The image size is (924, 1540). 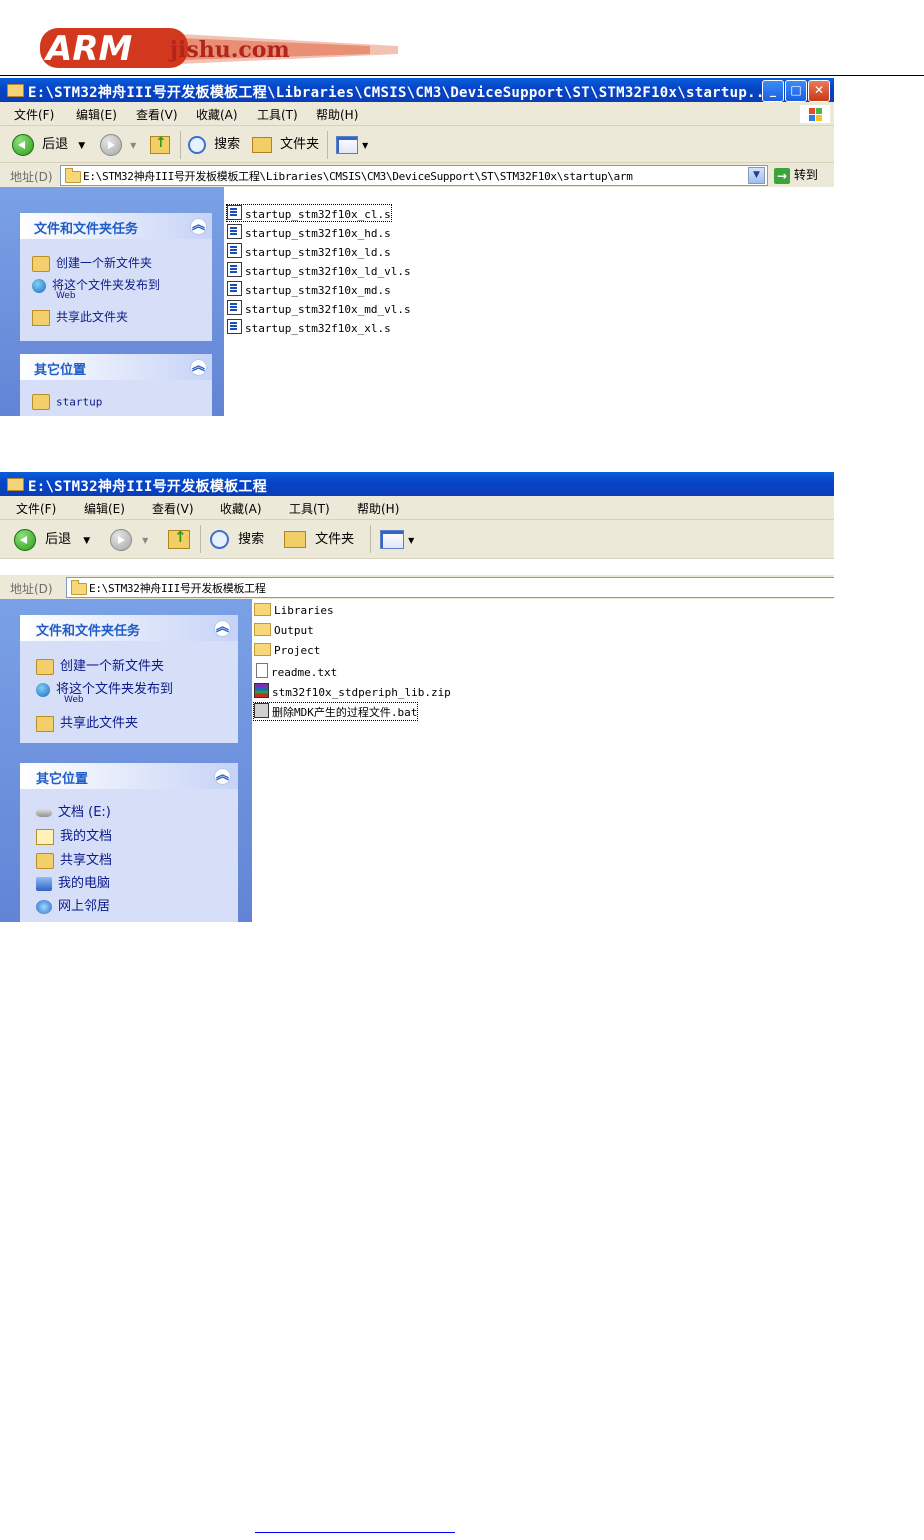 I want to click on search-icon, so click(x=219, y=539).